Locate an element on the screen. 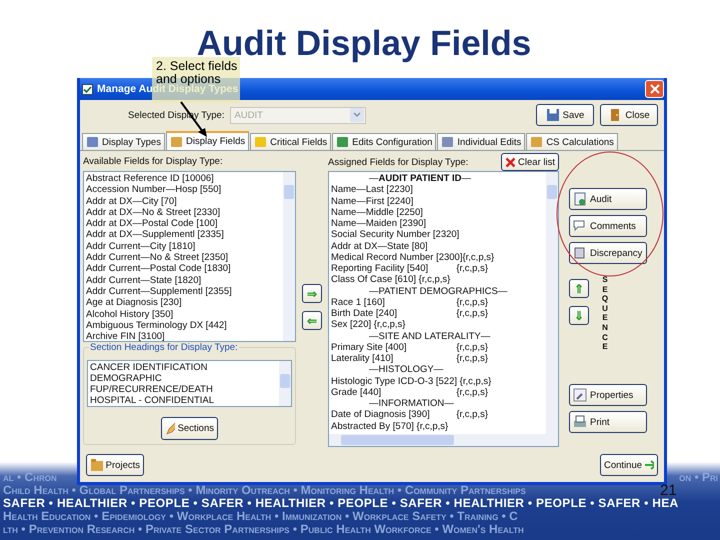  close-button: Close is located at coordinates (629, 115).